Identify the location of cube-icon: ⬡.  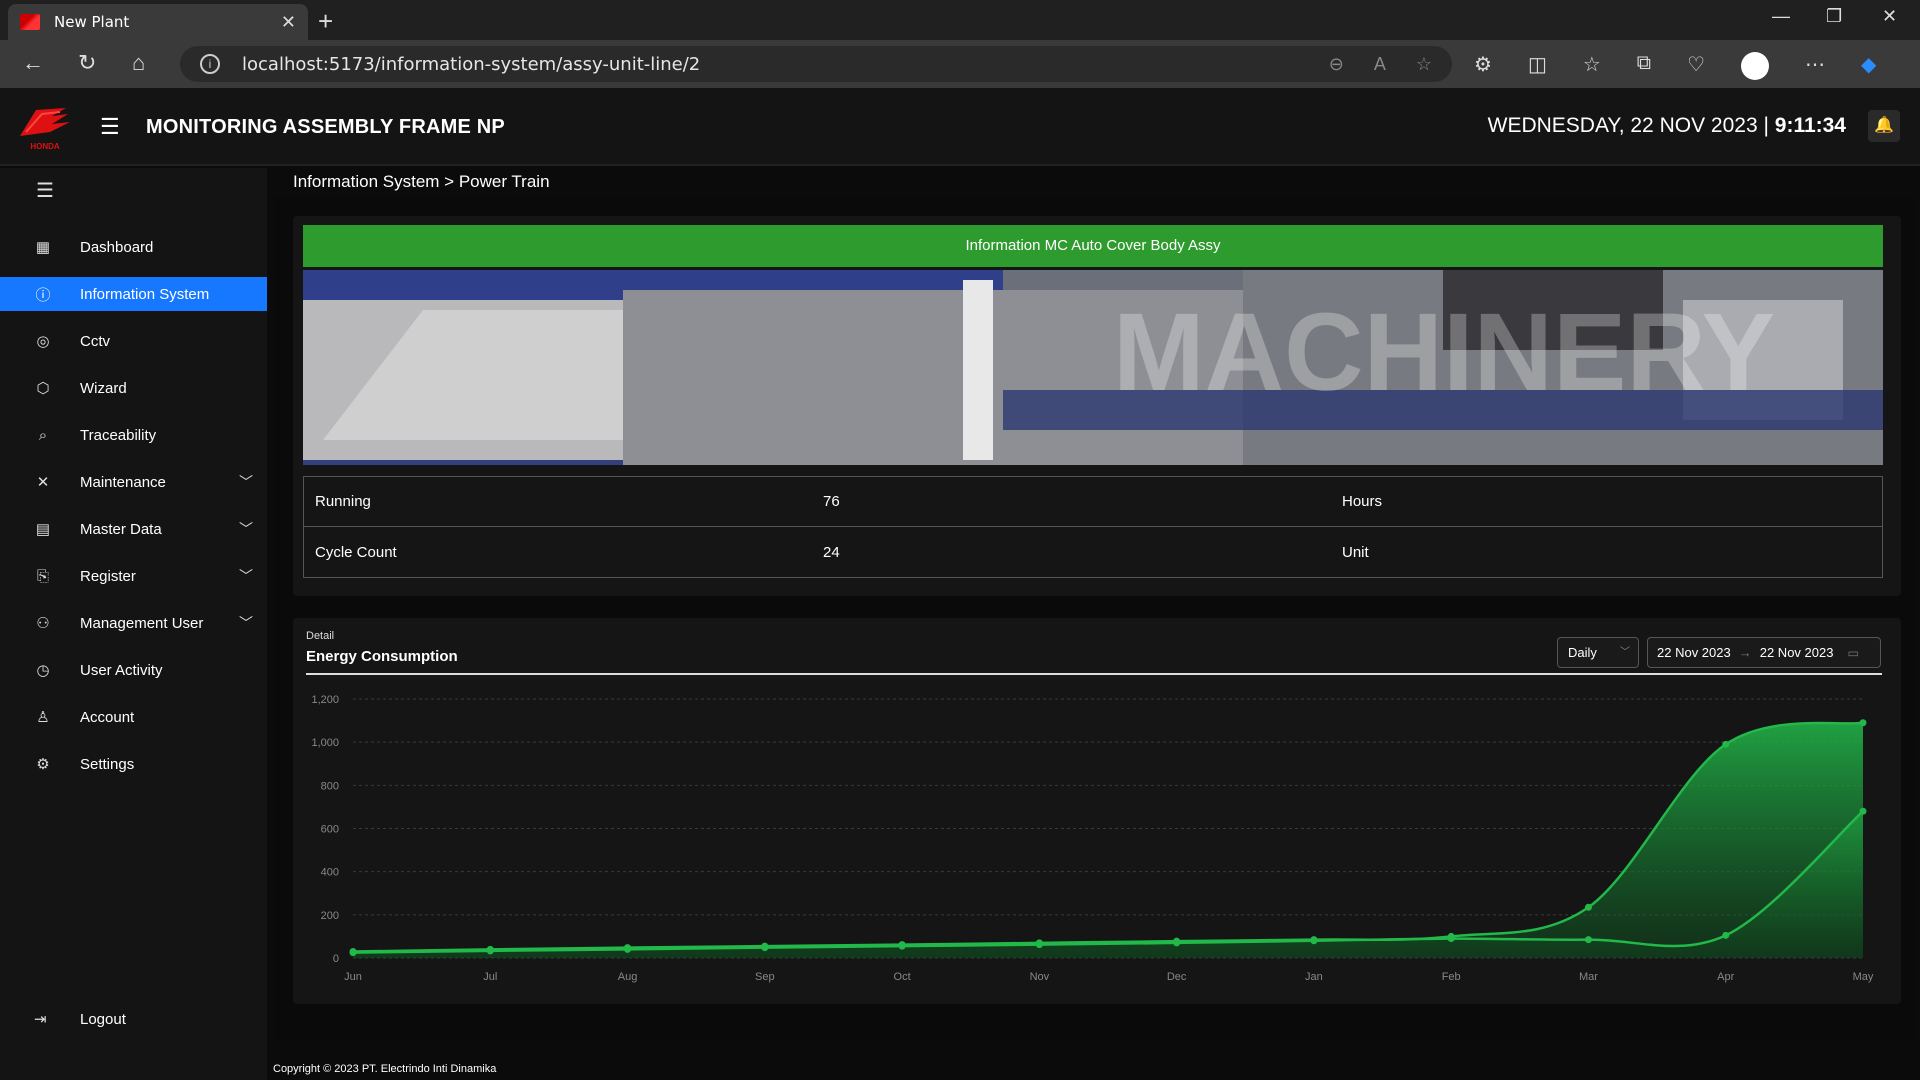
(43, 388).